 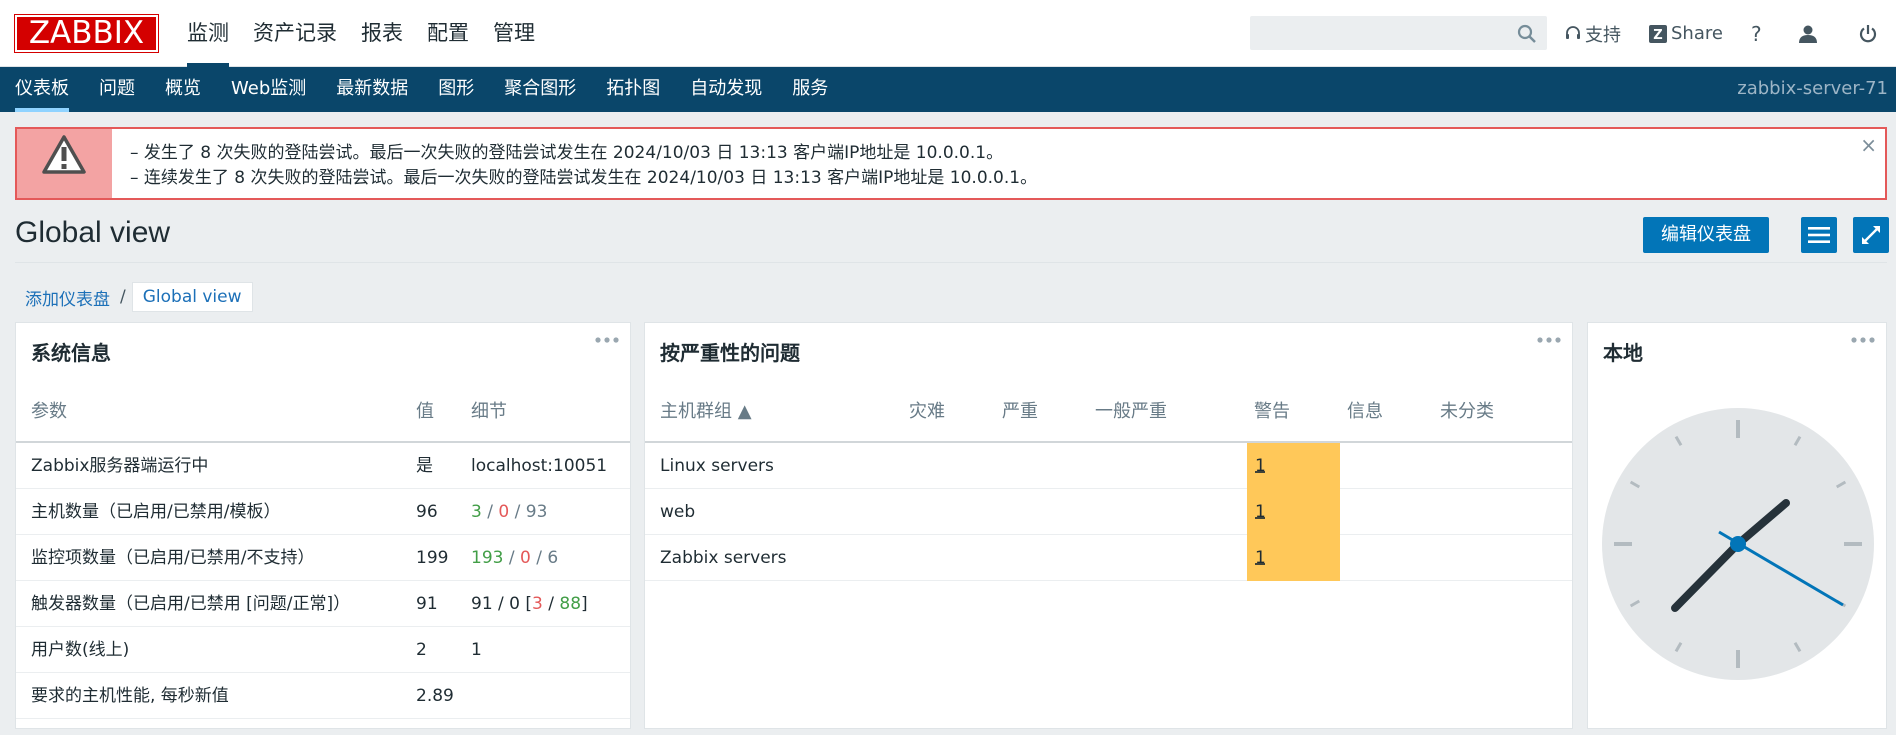 What do you see at coordinates (173, 558) in the screenshot?
I see `param-cell: 监控项数量（已启用/已禁用/不支持）` at bounding box center [173, 558].